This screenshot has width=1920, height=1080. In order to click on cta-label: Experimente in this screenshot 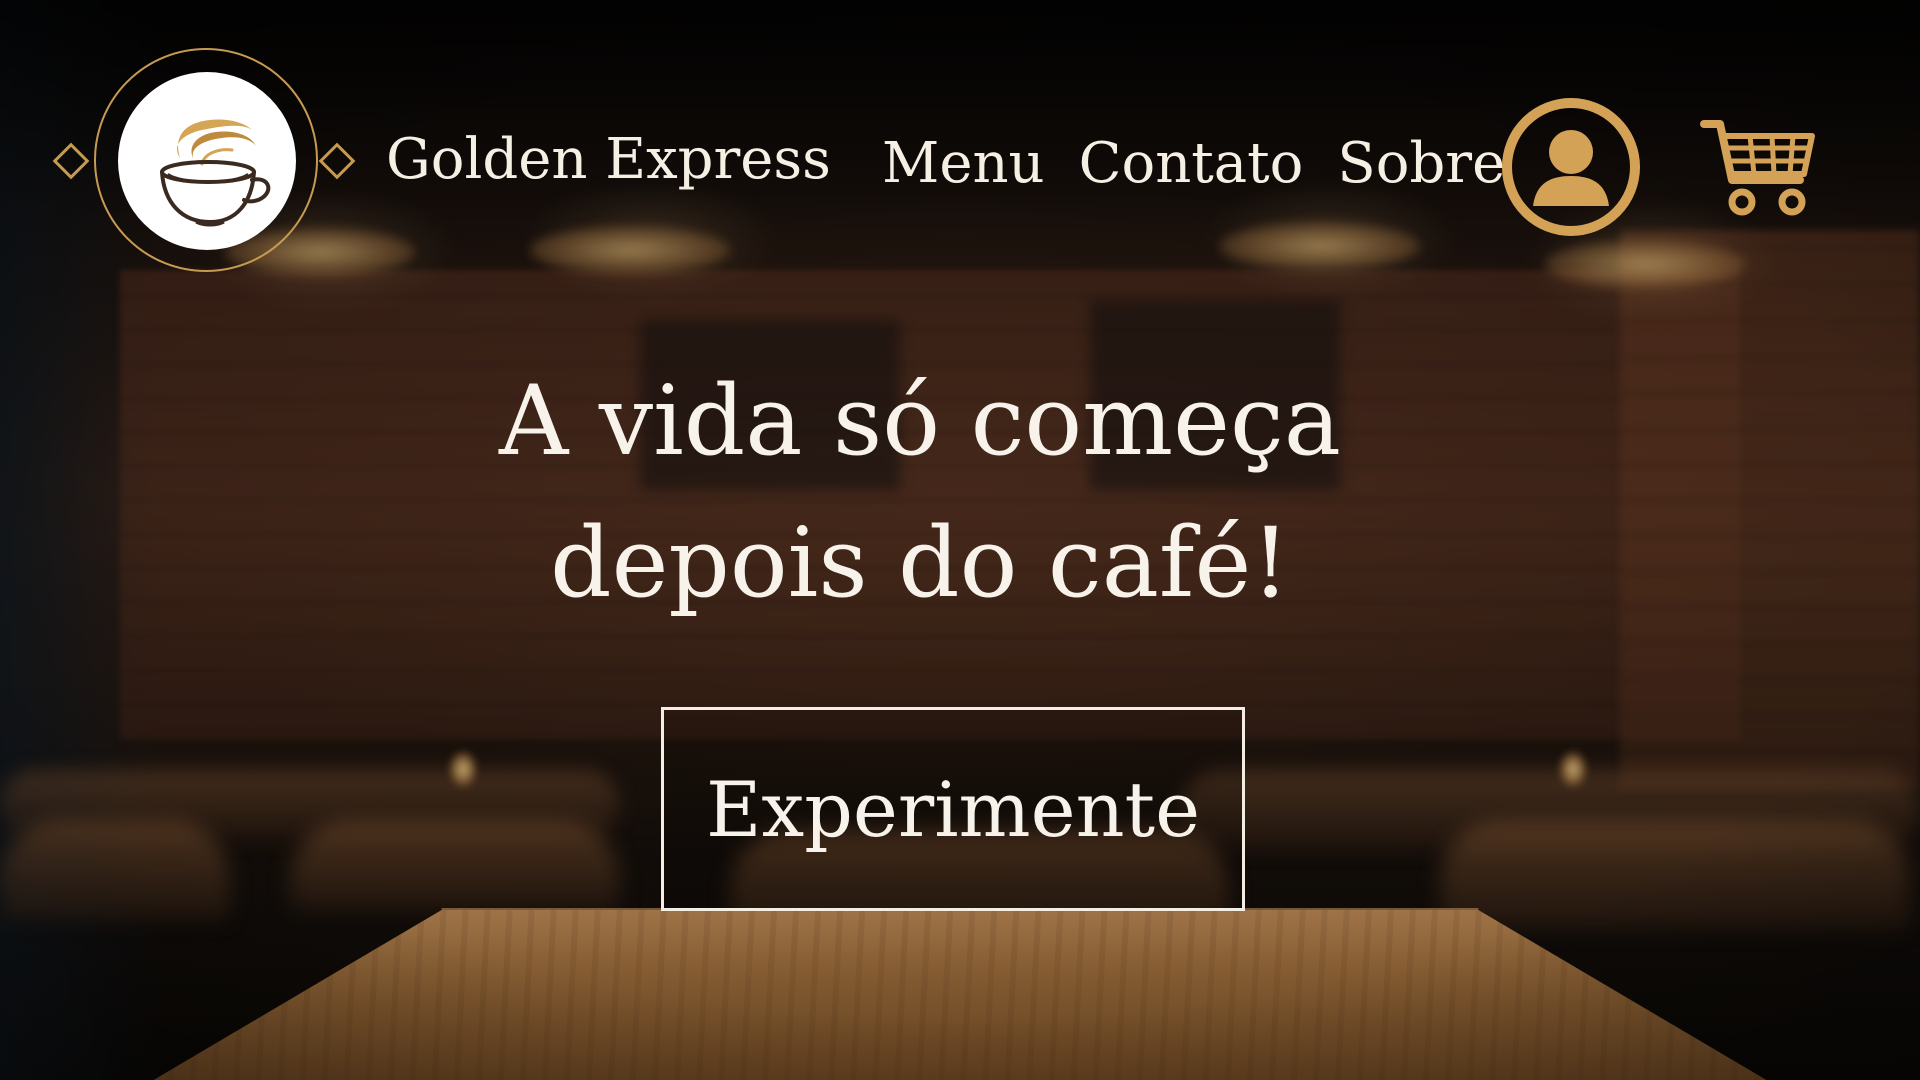, I will do `click(953, 809)`.